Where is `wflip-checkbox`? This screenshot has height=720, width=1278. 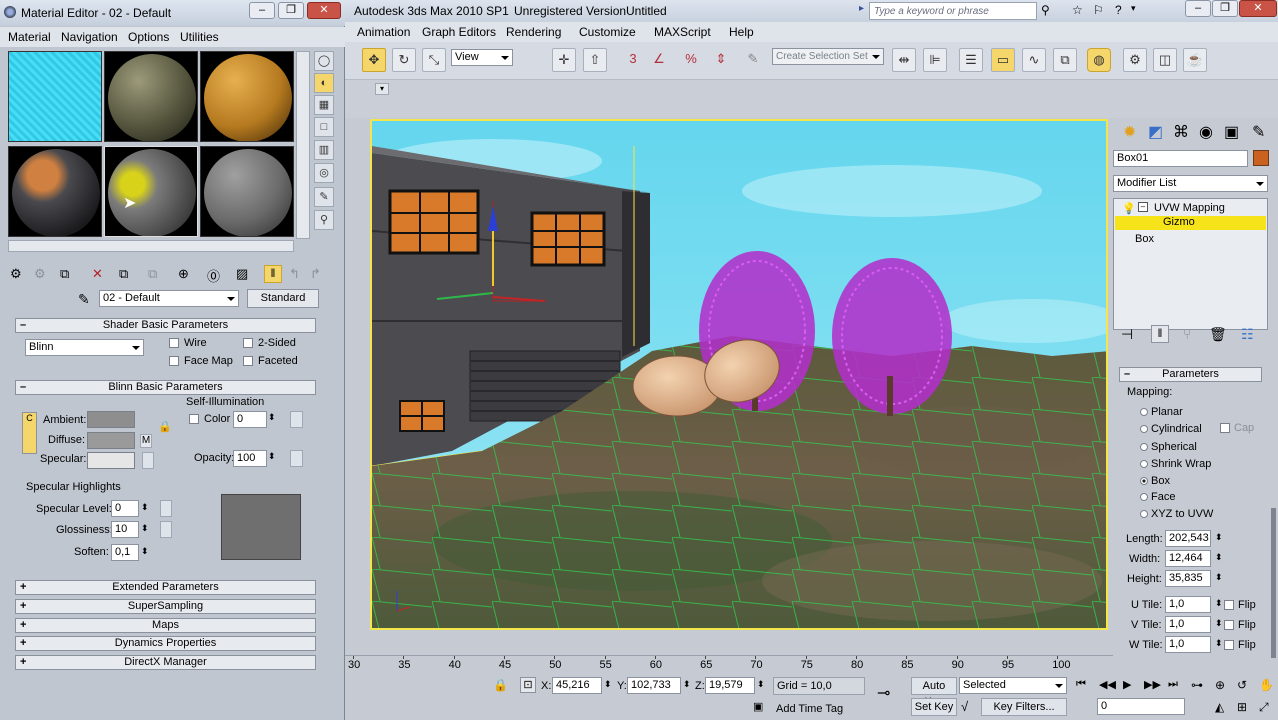
wflip-checkbox is located at coordinates (1229, 645).